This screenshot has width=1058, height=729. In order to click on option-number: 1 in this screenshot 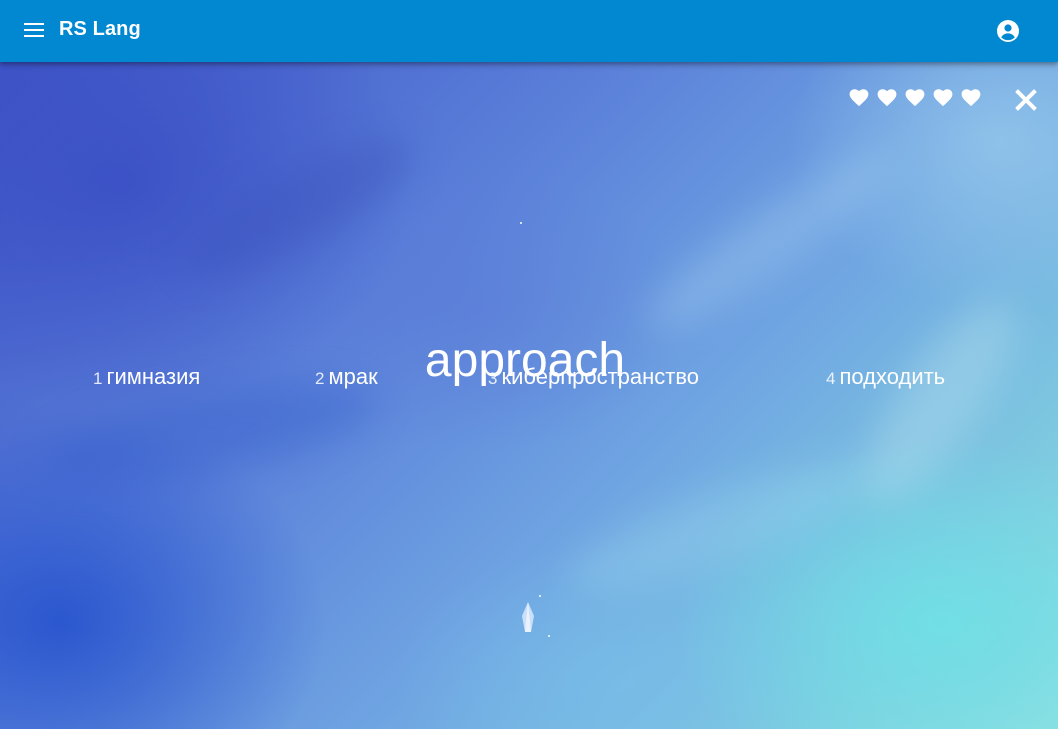, I will do `click(98, 378)`.